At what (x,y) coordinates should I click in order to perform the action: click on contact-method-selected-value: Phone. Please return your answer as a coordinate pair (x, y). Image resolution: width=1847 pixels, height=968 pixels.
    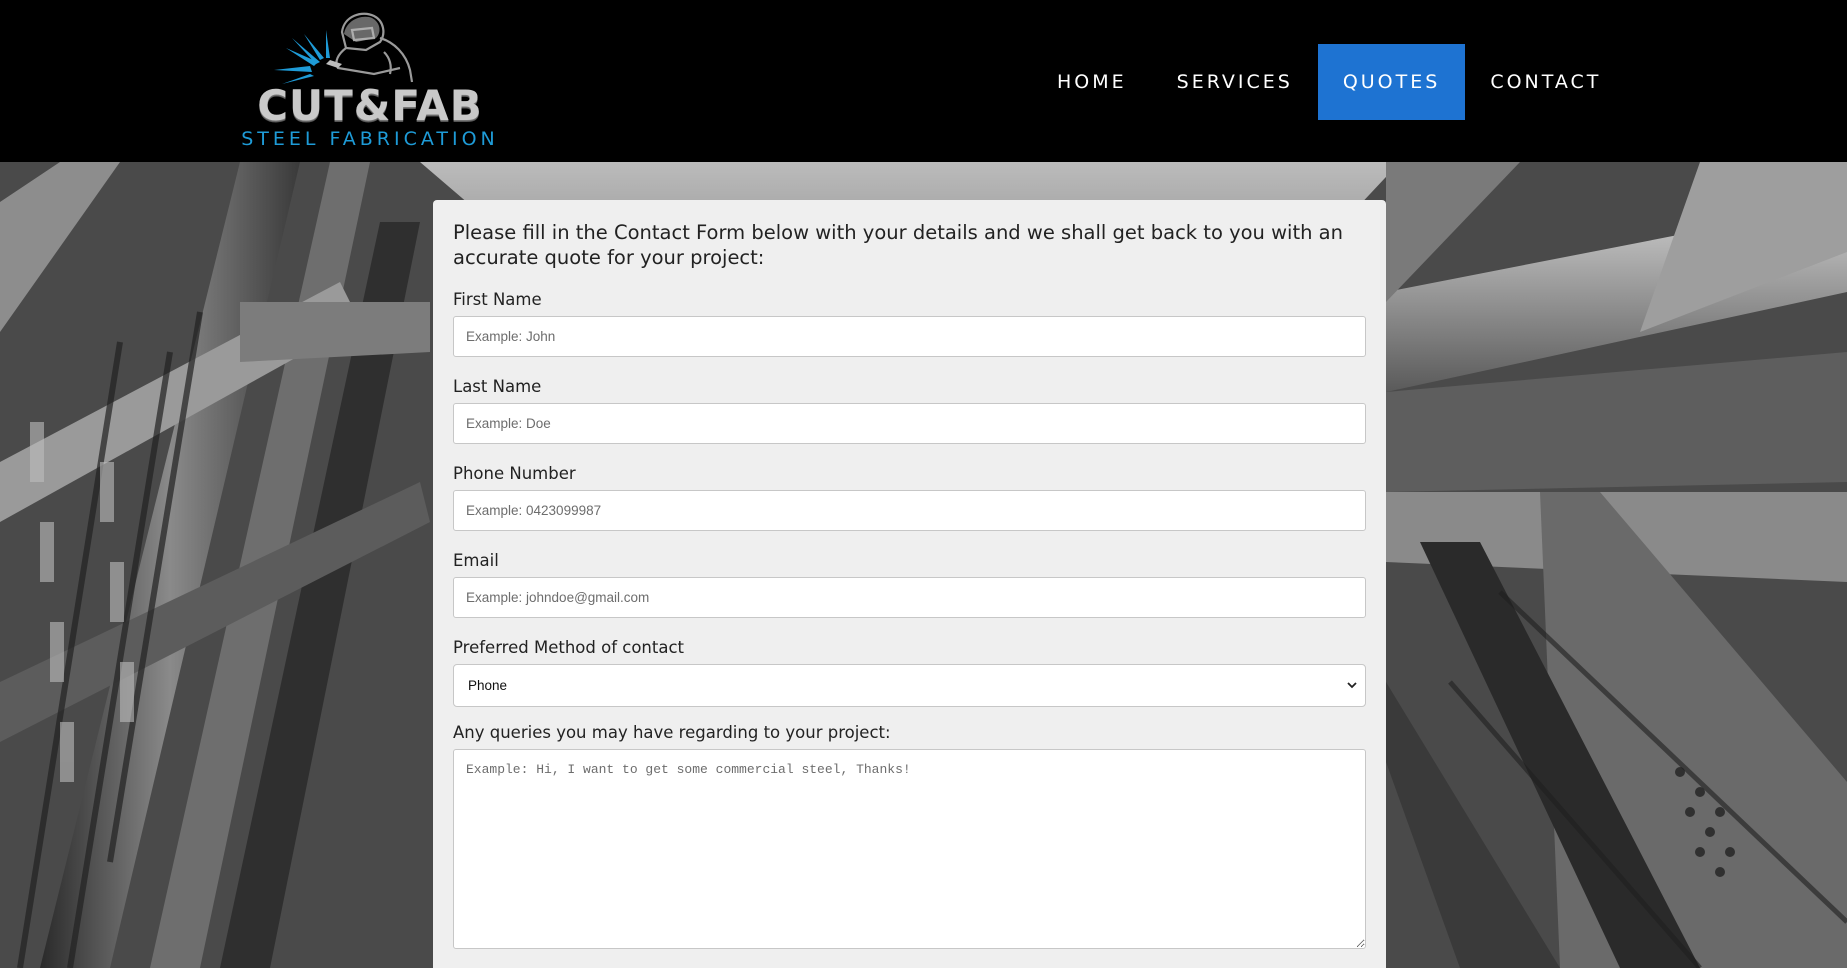
    Looking at the image, I should click on (909, 685).